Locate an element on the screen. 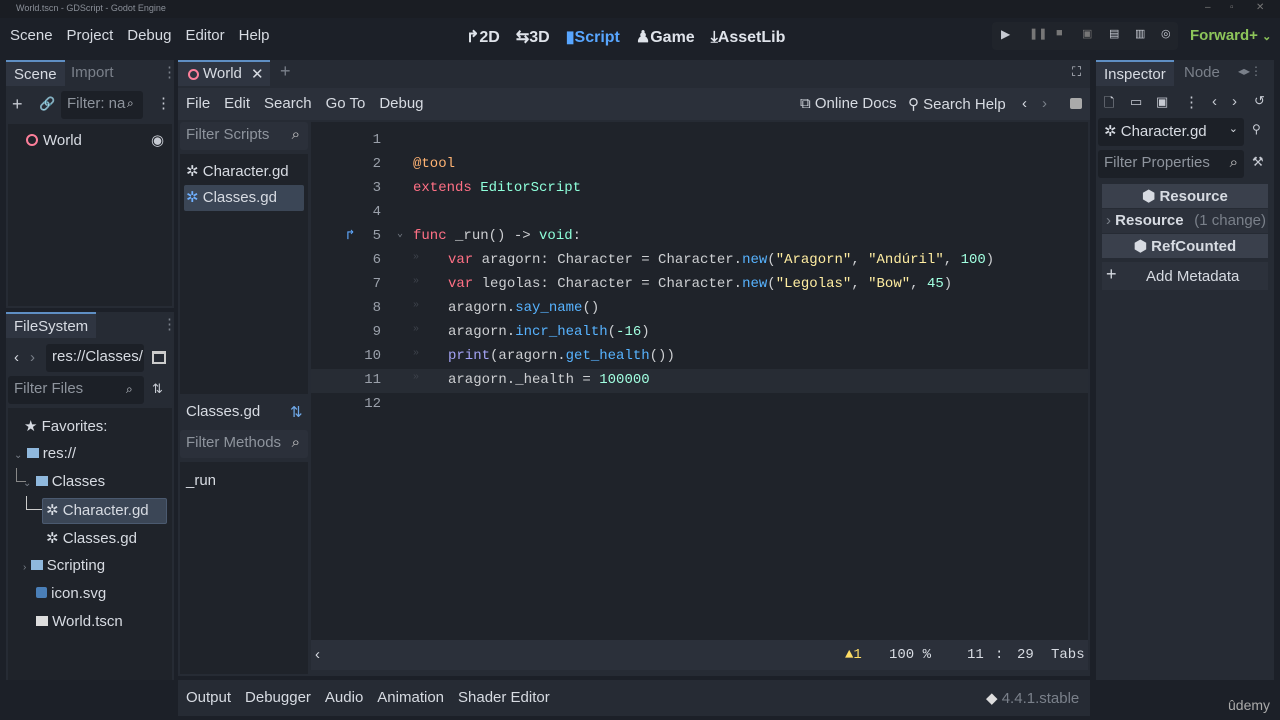 The image size is (1280, 720). code-line: 5 ↱ ⌄ func _run() -> void: is located at coordinates (699, 237).